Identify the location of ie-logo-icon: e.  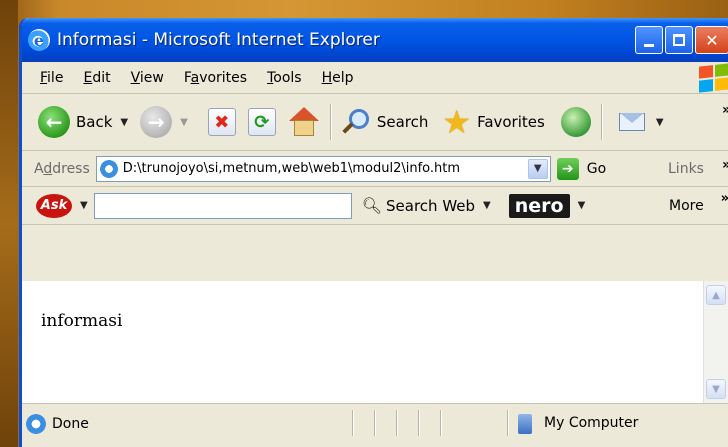
(39, 40).